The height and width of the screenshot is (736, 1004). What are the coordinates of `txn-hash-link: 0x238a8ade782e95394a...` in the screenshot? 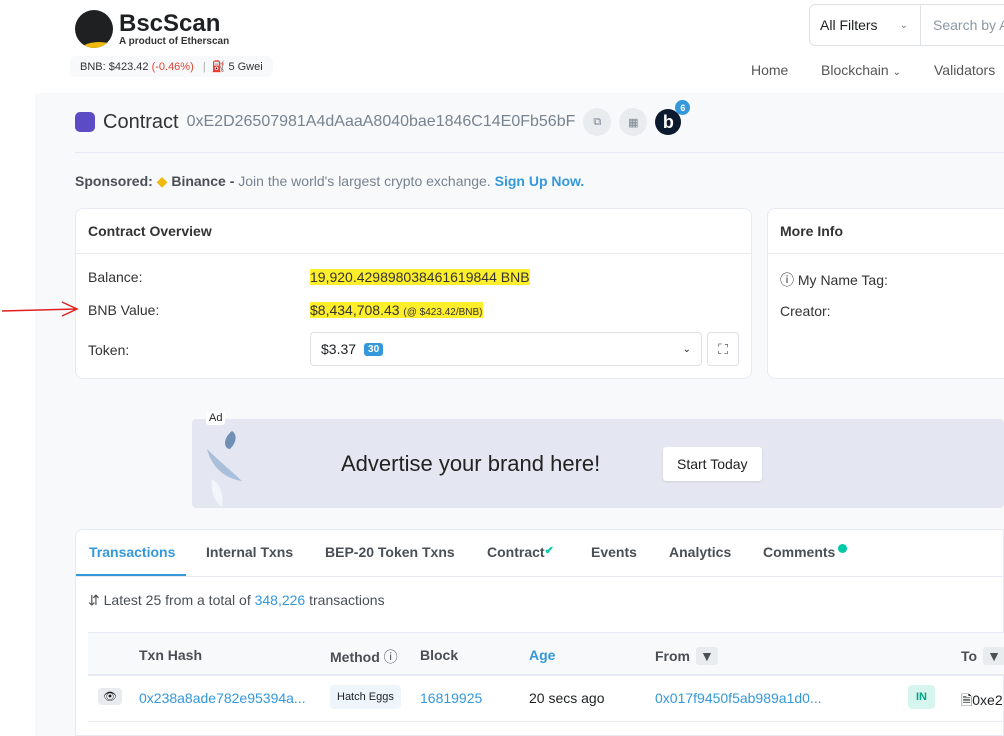 It's located at (222, 698).